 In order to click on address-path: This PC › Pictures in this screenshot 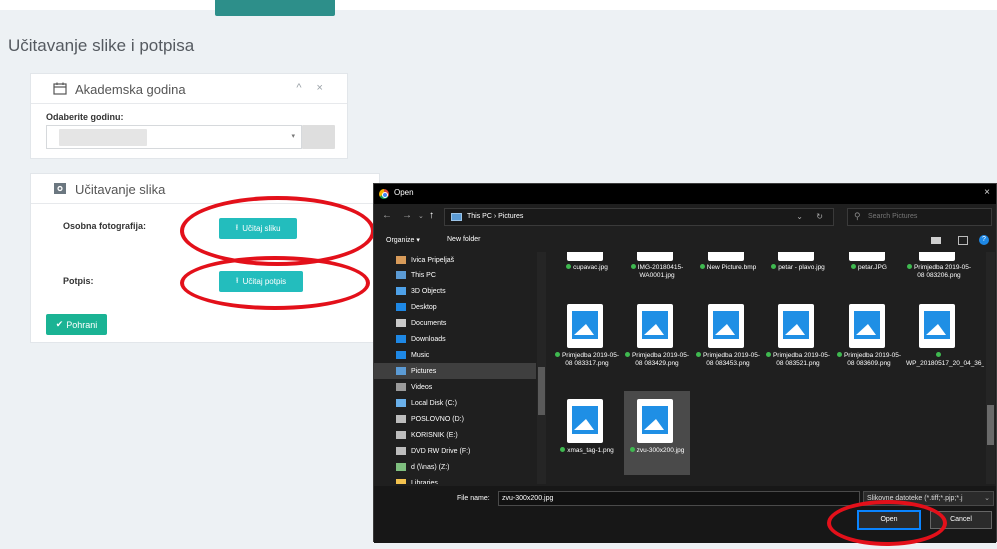, I will do `click(495, 216)`.